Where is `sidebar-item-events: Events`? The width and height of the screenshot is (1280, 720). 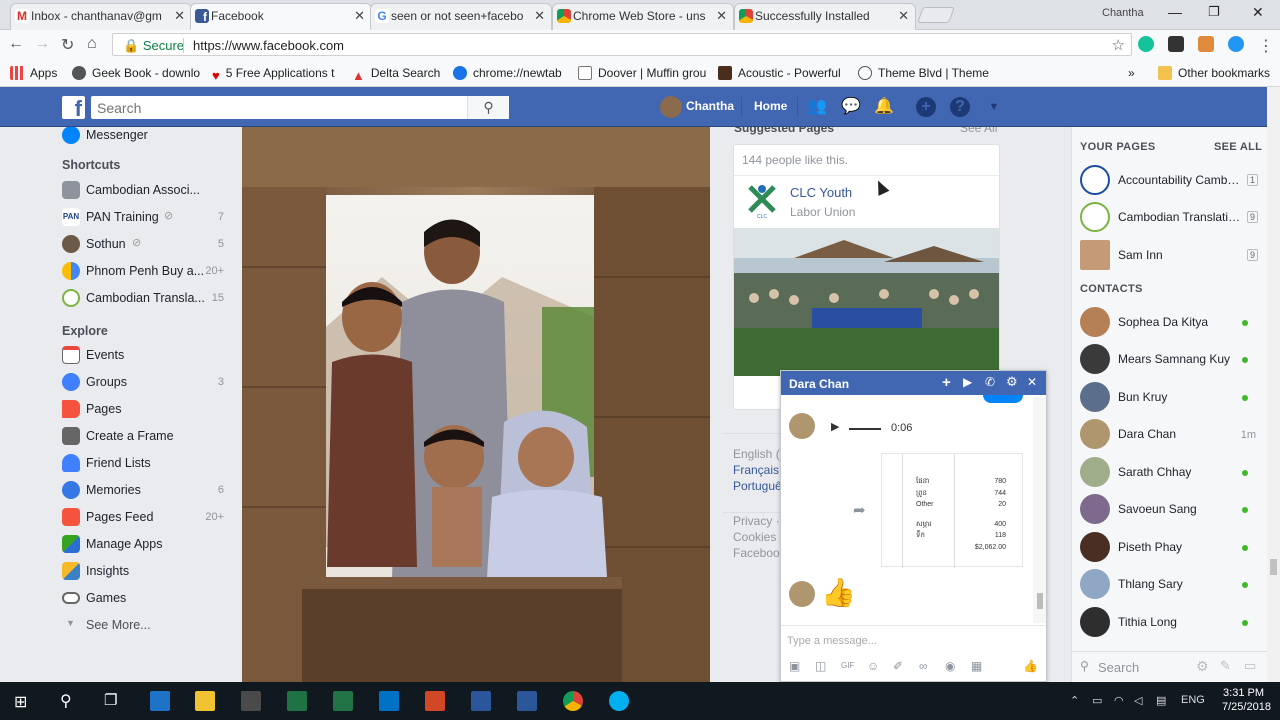 sidebar-item-events: Events is located at coordinates (147, 354).